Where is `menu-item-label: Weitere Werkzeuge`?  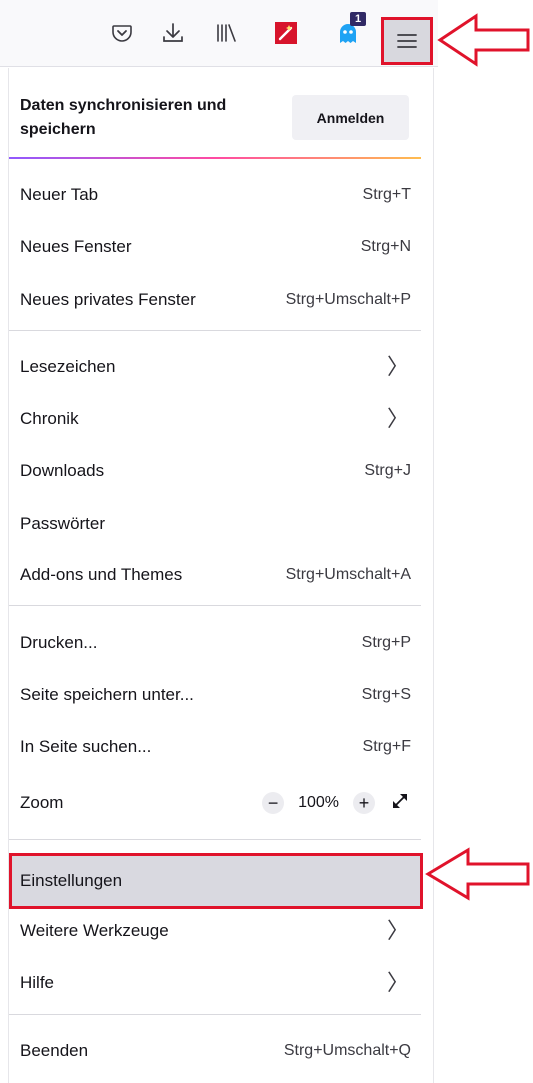 menu-item-label: Weitere Werkzeuge is located at coordinates (94, 930).